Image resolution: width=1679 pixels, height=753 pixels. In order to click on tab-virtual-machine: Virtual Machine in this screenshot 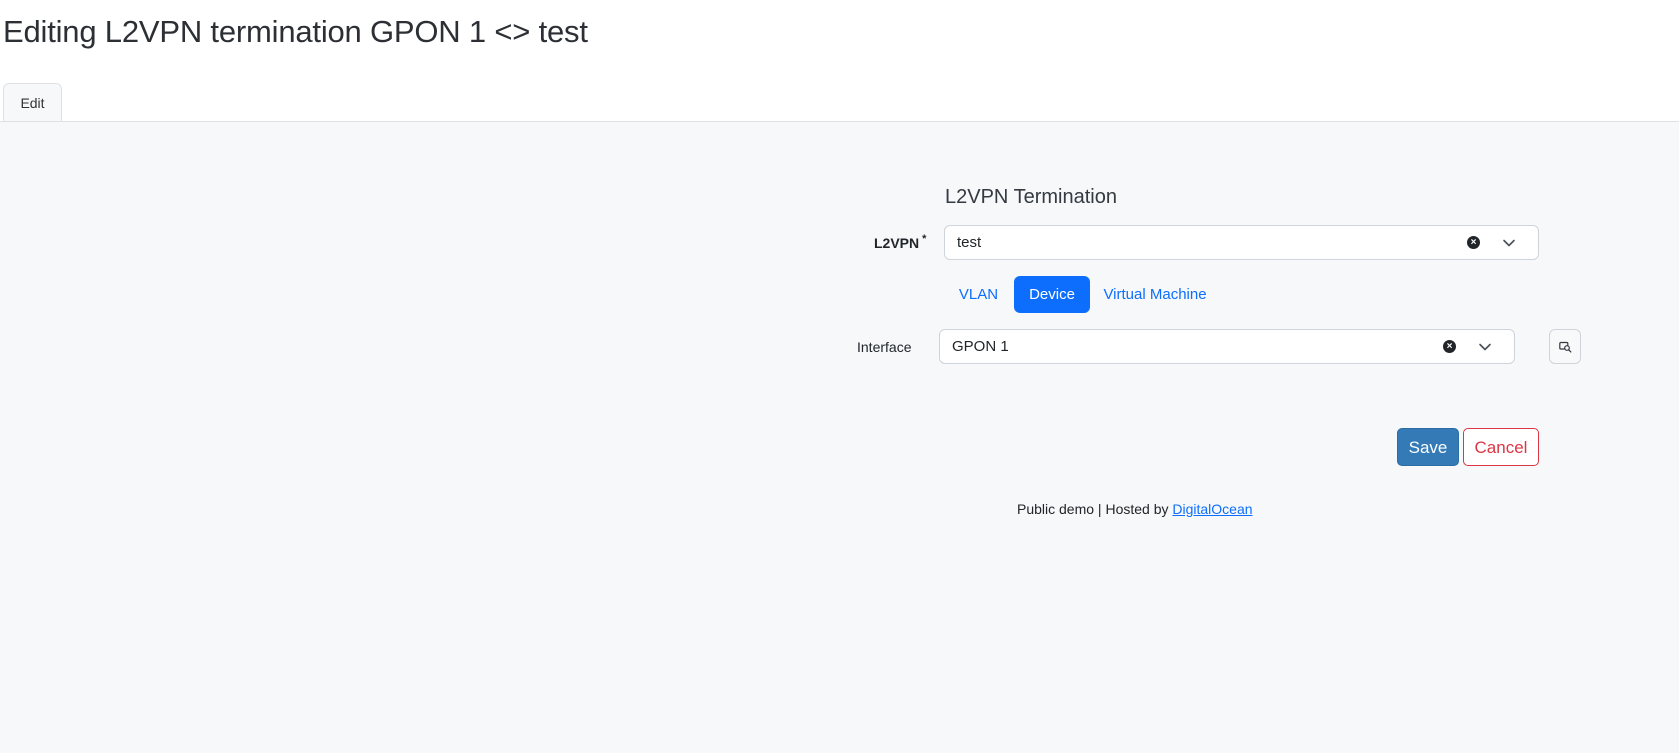, I will do `click(1155, 294)`.